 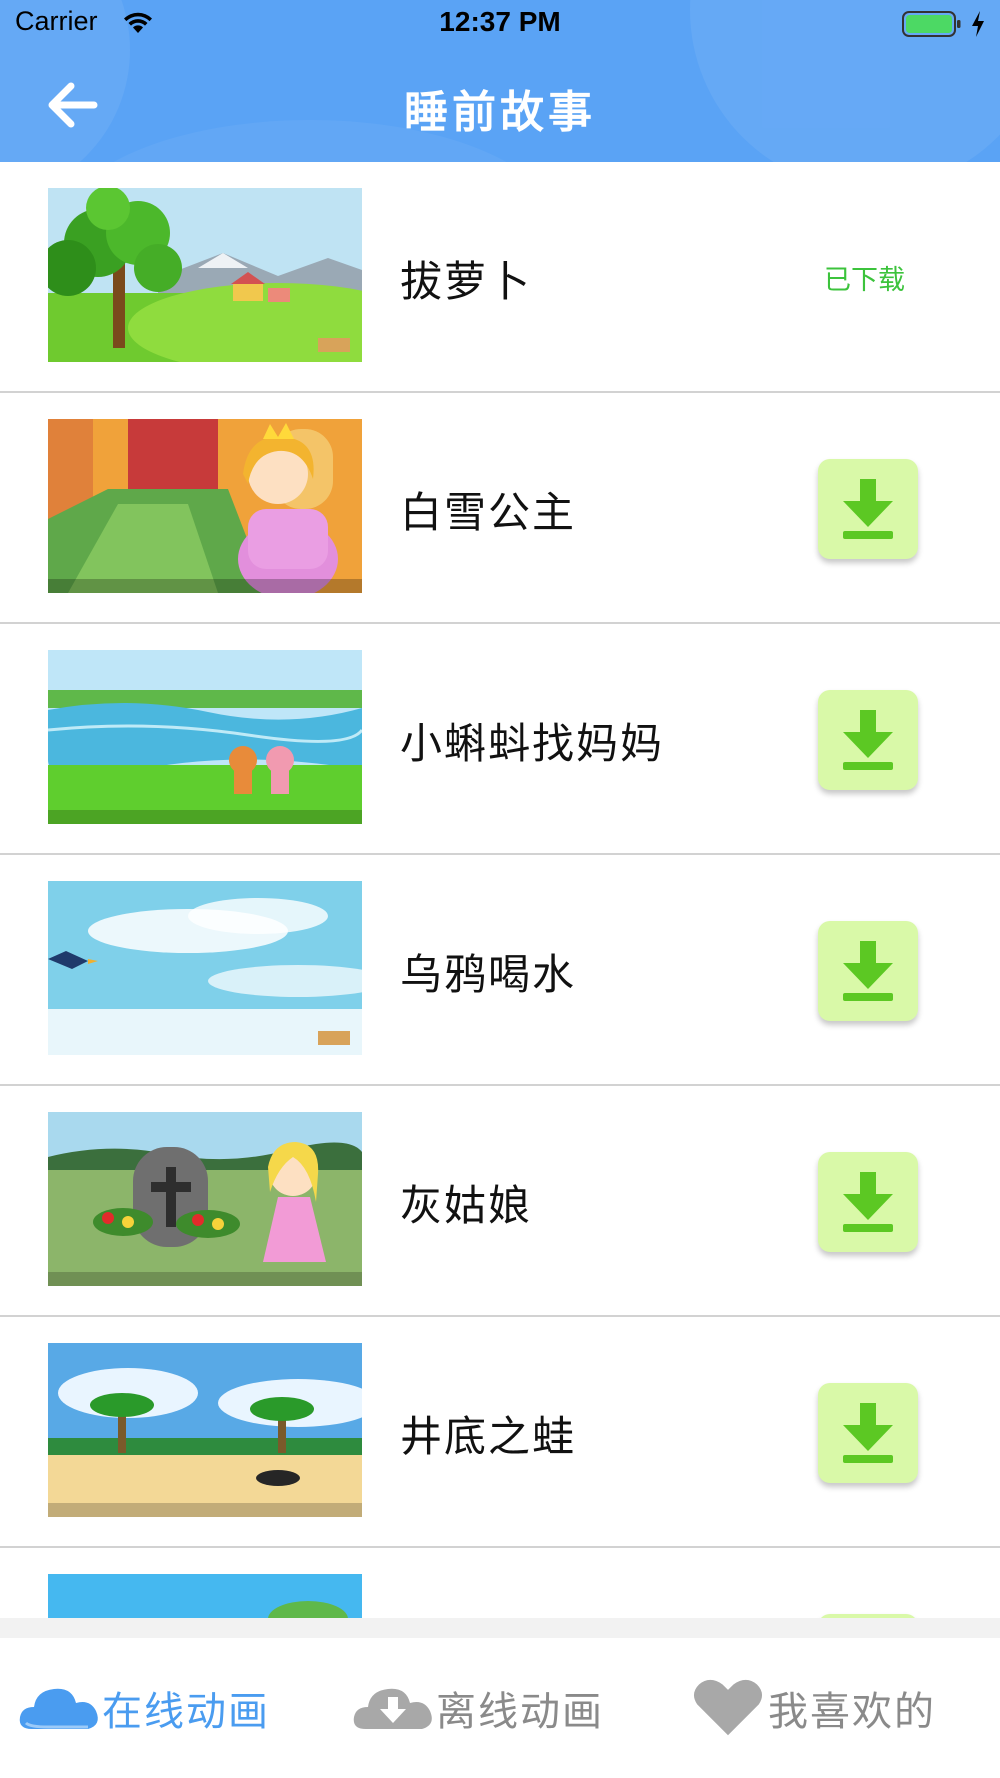 I want to click on tab-online-animation: 在线动画, so click(x=144, y=1708).